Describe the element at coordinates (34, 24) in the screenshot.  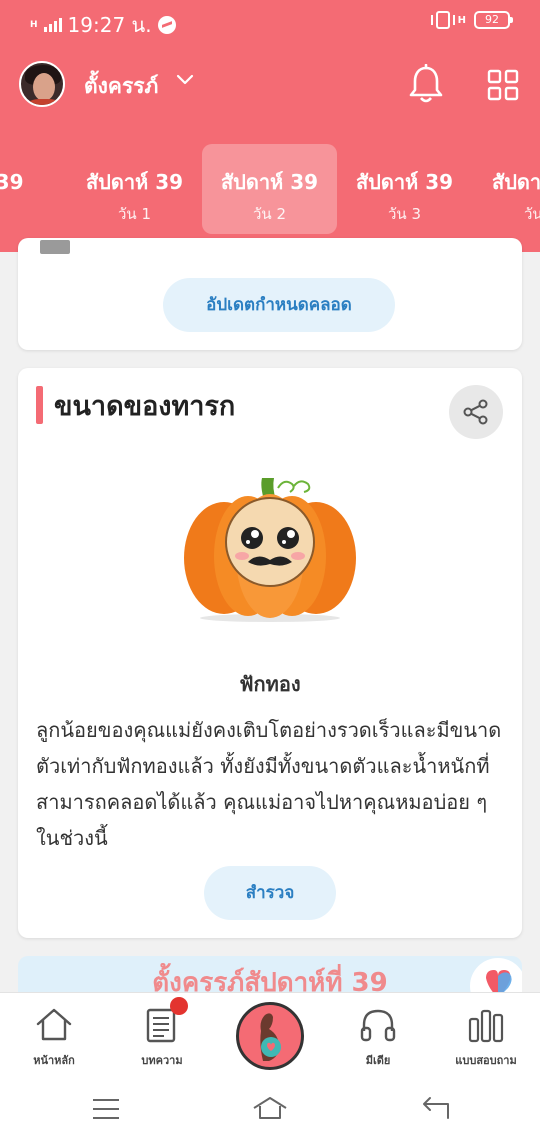
I see `signal-type: H` at that location.